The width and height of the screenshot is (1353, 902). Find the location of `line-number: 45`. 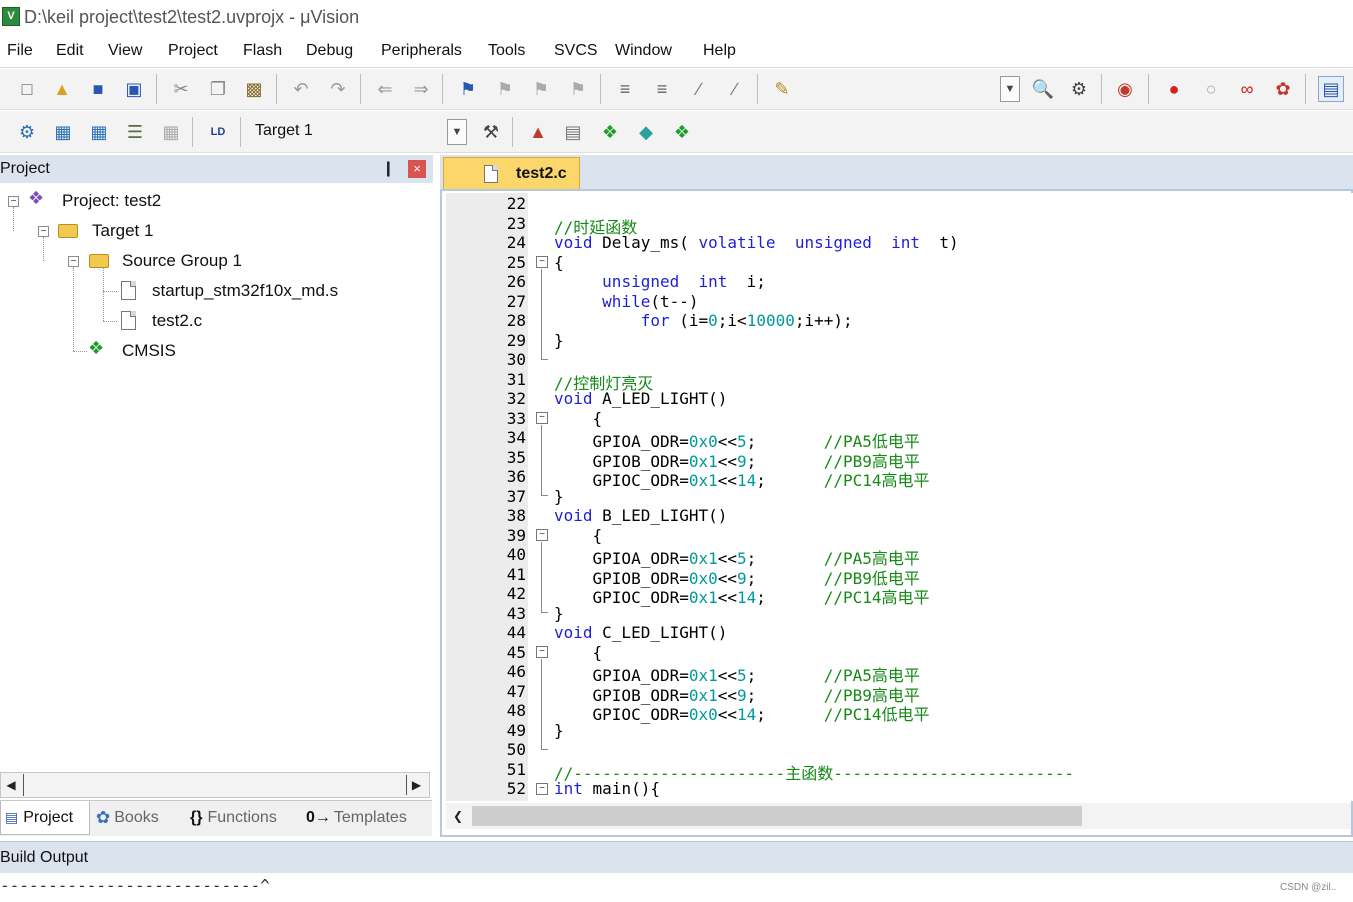

line-number: 45 is located at coordinates (516, 652).